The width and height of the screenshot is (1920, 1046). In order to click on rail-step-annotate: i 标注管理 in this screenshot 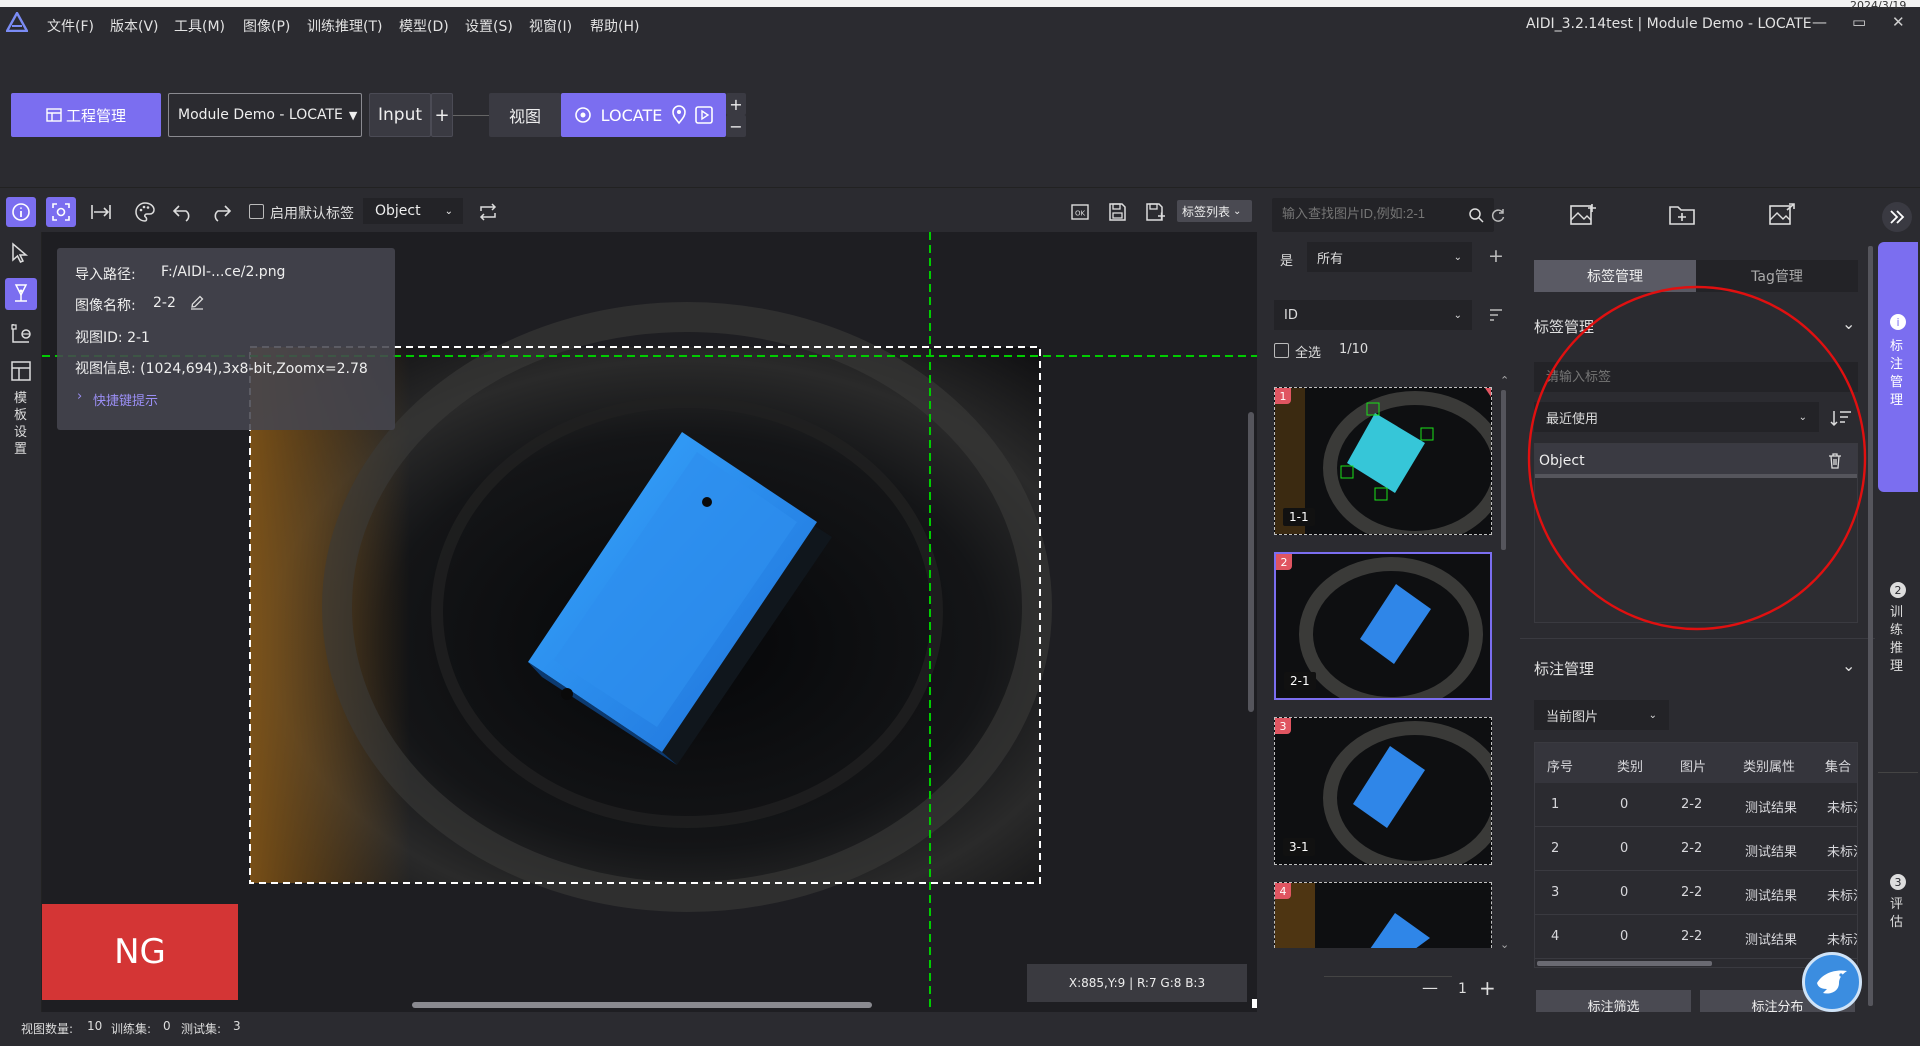, I will do `click(1898, 367)`.